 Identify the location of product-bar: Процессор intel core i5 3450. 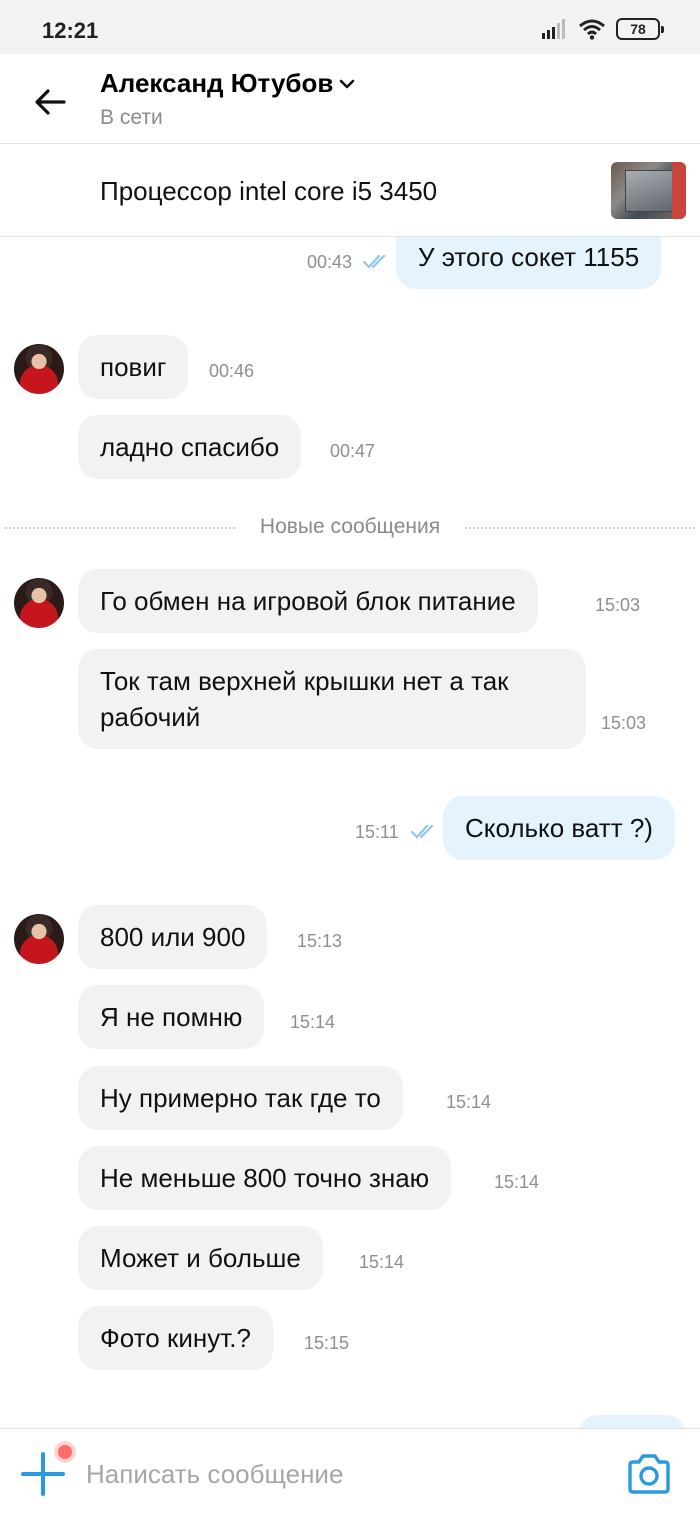
(350, 190).